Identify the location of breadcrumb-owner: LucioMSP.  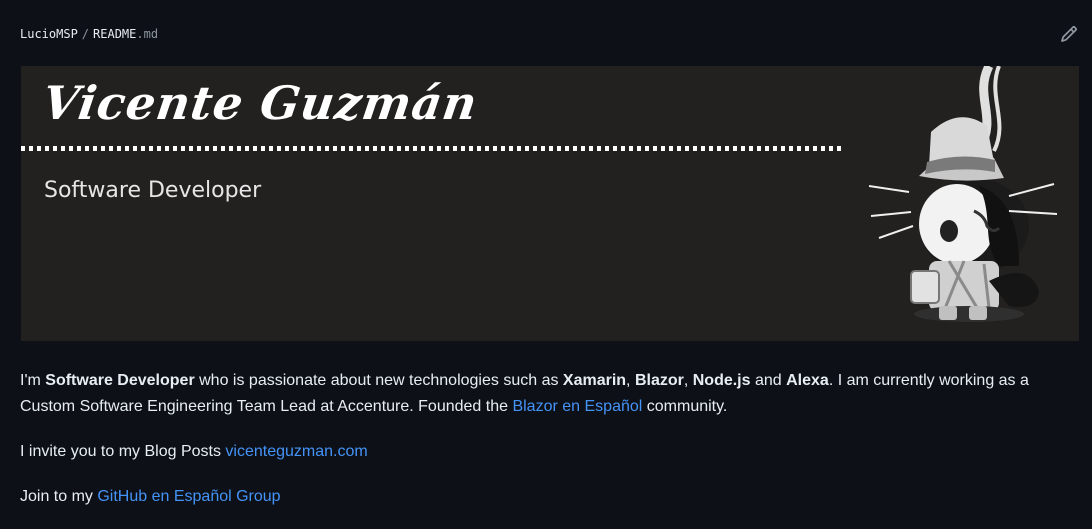
(49, 34).